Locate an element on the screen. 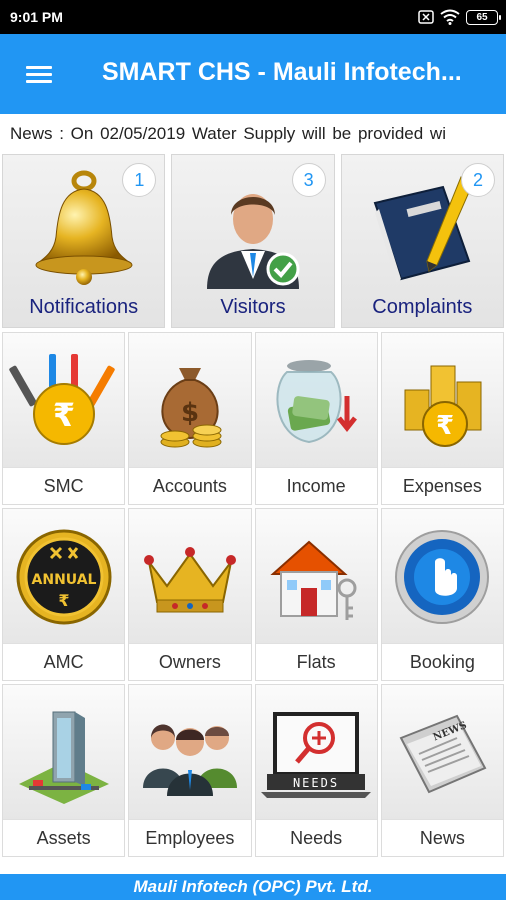  accounts-tile: $ Accounts is located at coordinates (190, 418).